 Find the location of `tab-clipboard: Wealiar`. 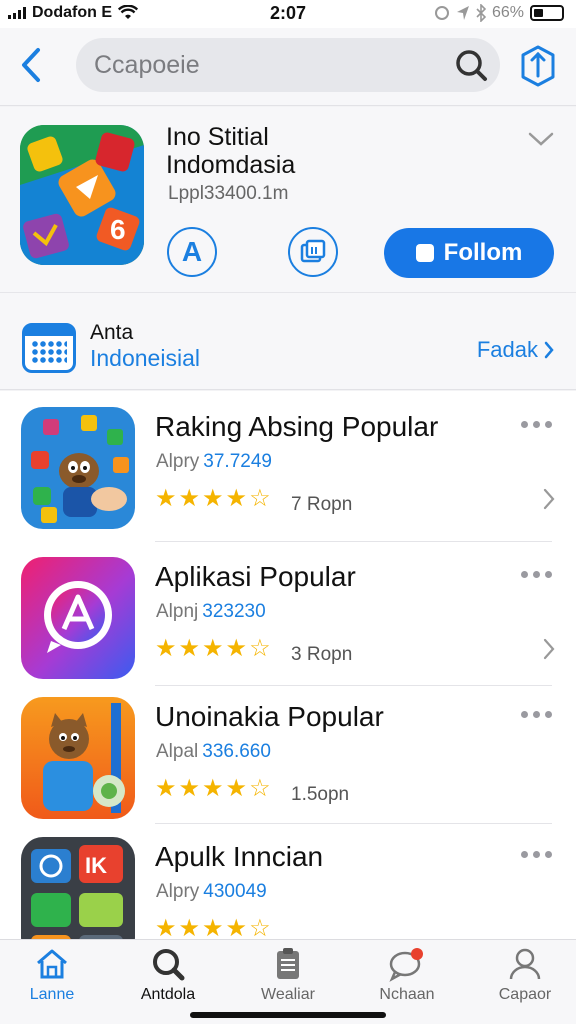

tab-clipboard: Wealiar is located at coordinates (288, 981).